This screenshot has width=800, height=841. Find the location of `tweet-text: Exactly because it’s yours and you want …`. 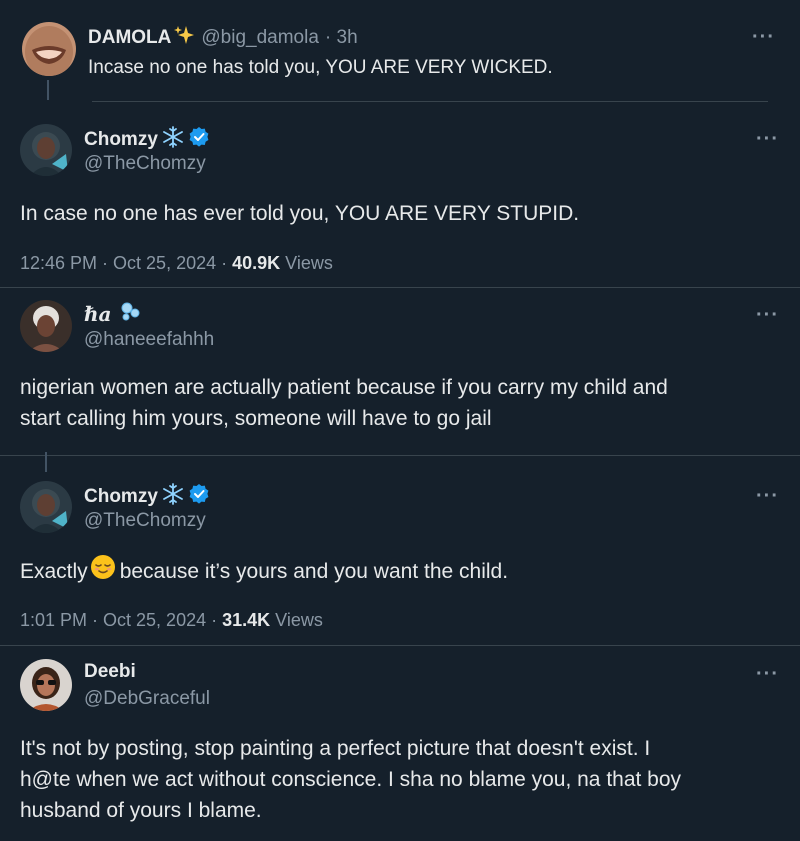

tweet-text: Exactly because it’s yours and you want … is located at coordinates (264, 571).